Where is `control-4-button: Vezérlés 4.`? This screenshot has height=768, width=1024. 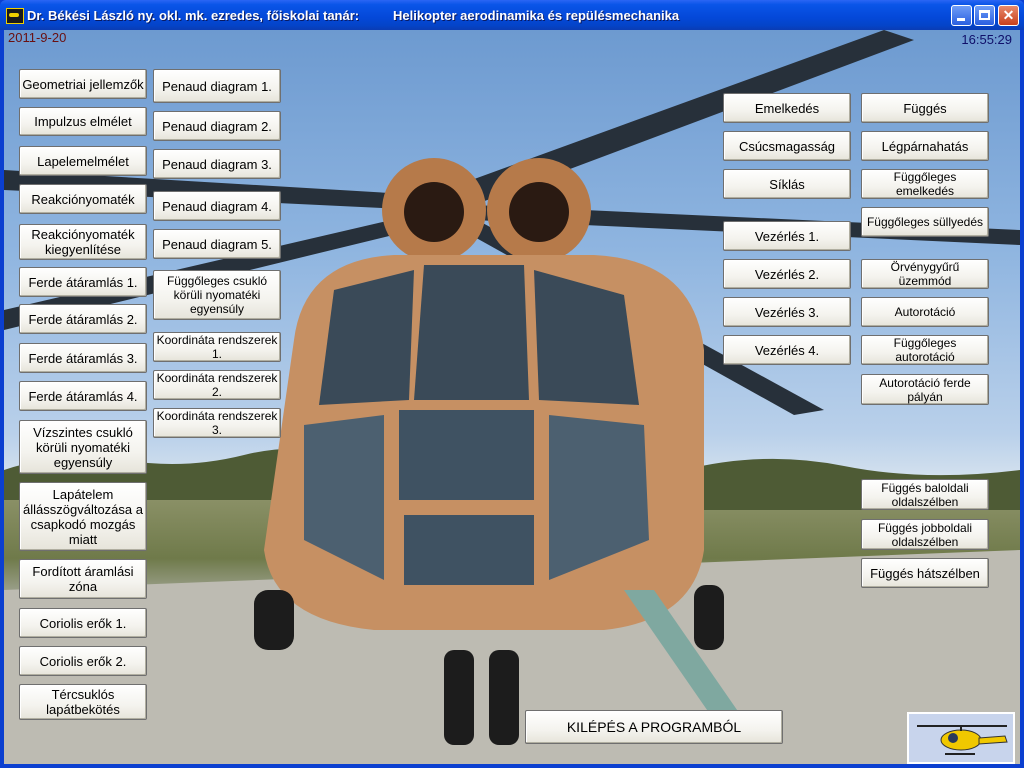
control-4-button: Vezérlés 4. is located at coordinates (787, 350).